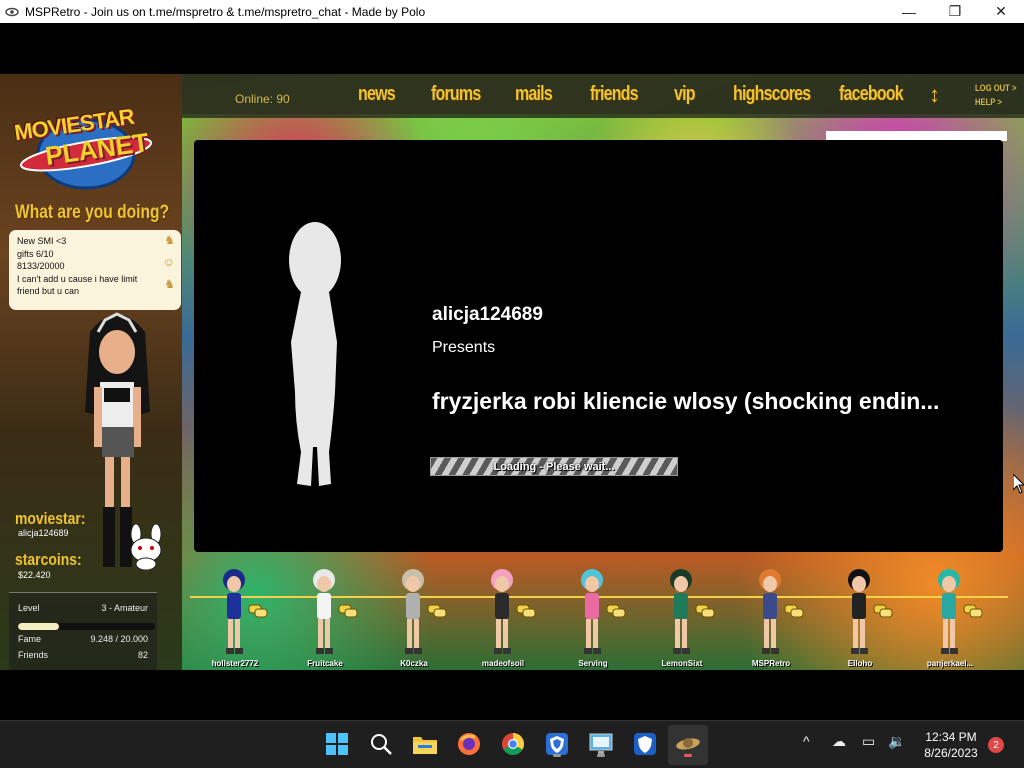 The width and height of the screenshot is (1024, 768). Describe the element at coordinates (868, 741) in the screenshot. I see `network-icon: ▭` at that location.